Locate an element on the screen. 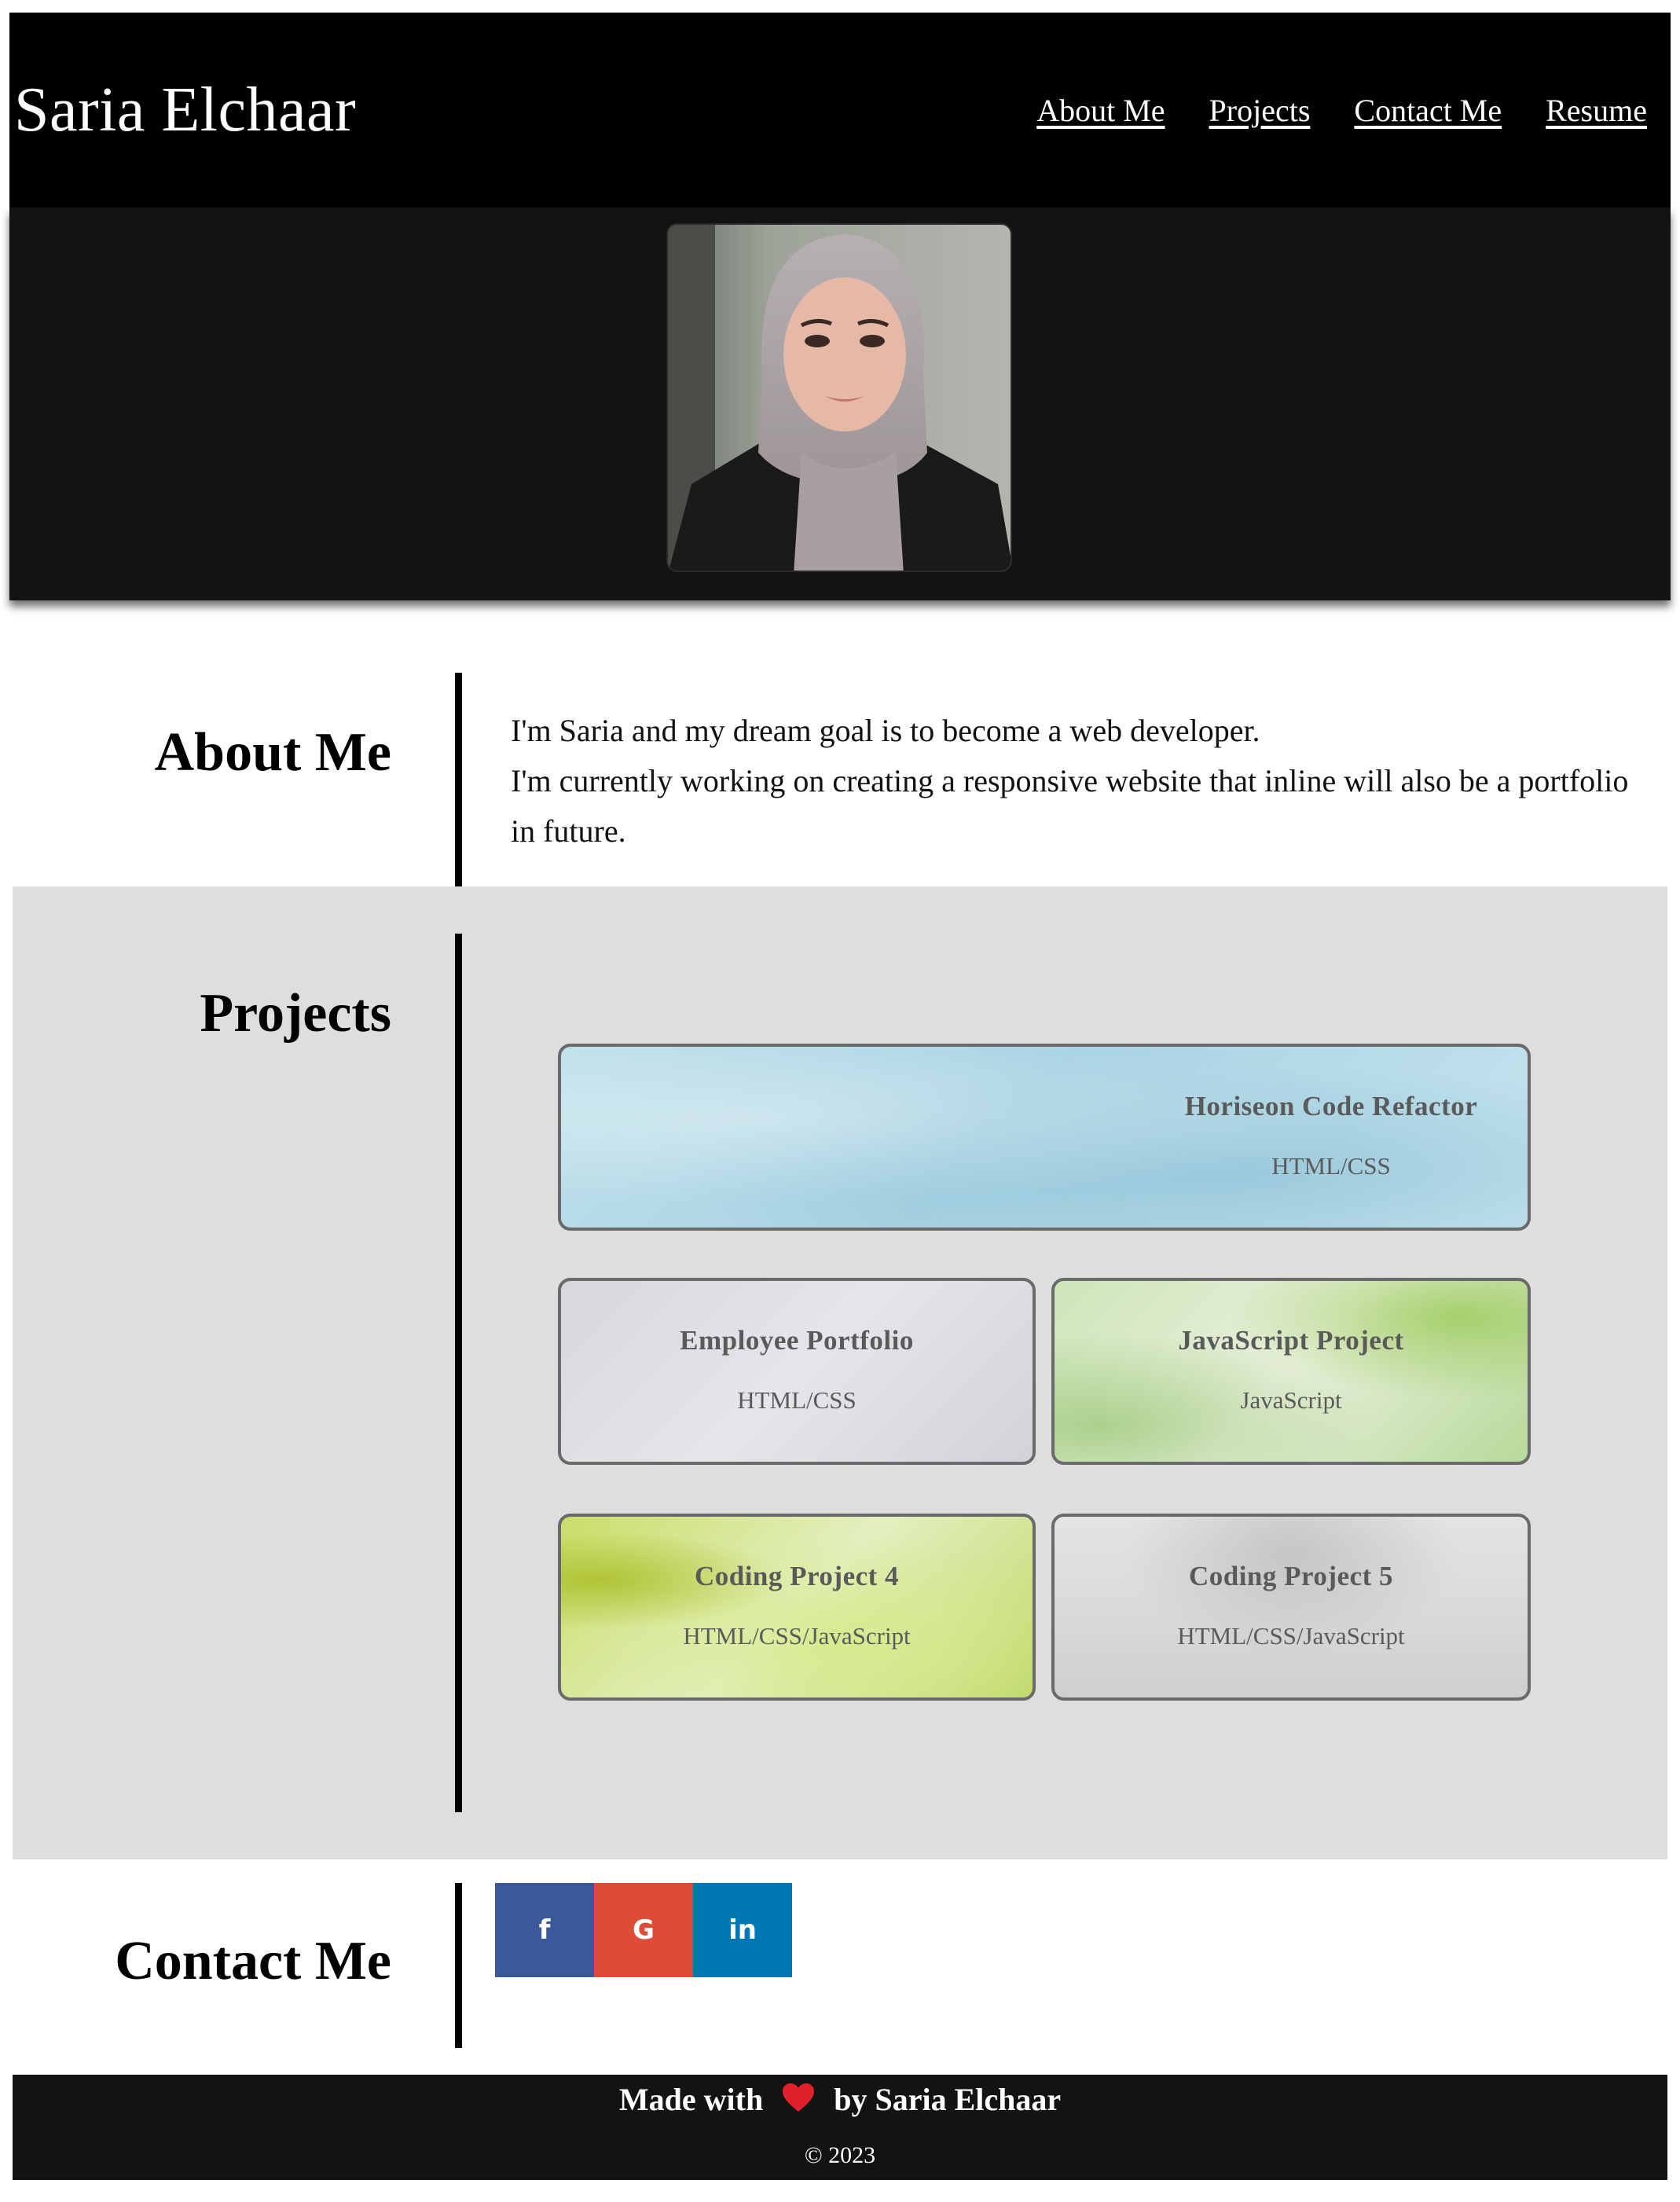  profile-photo-image is located at coordinates (839, 398).